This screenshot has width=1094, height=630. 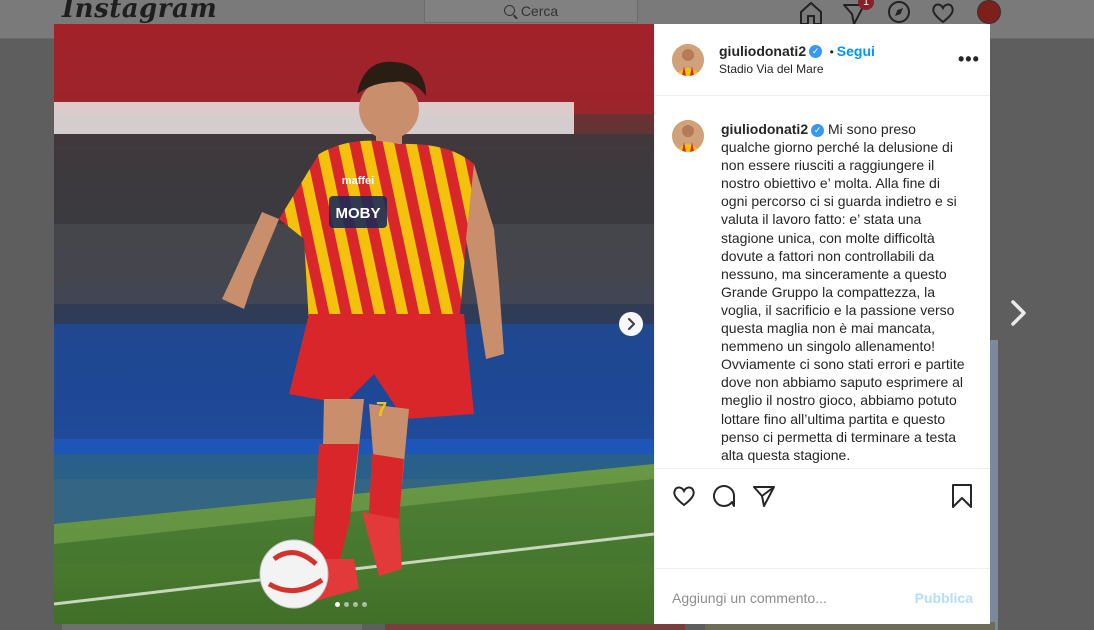 I want to click on add-comment-bar: Aggiungi un commento... Pubblica, so click(x=822, y=596).